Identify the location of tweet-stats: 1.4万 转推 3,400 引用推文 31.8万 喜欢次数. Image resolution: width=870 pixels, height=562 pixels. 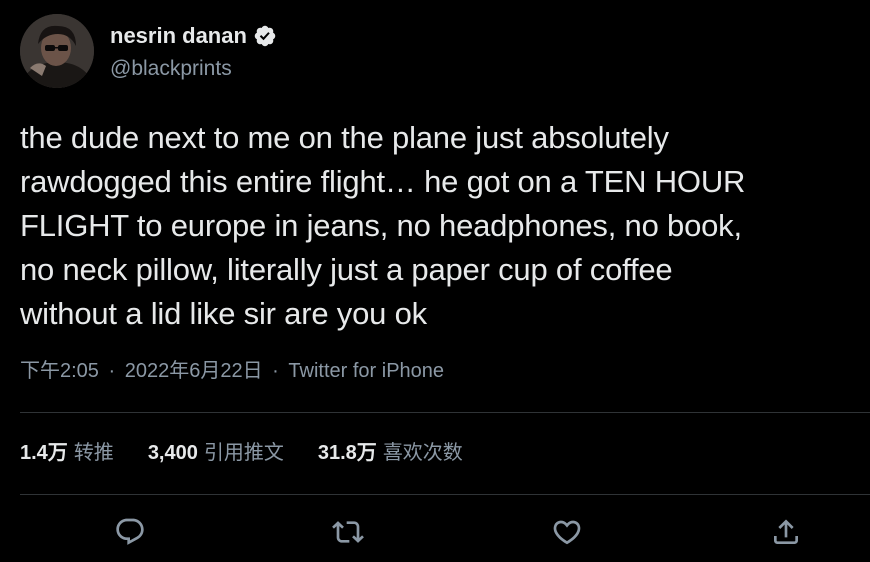
(241, 453).